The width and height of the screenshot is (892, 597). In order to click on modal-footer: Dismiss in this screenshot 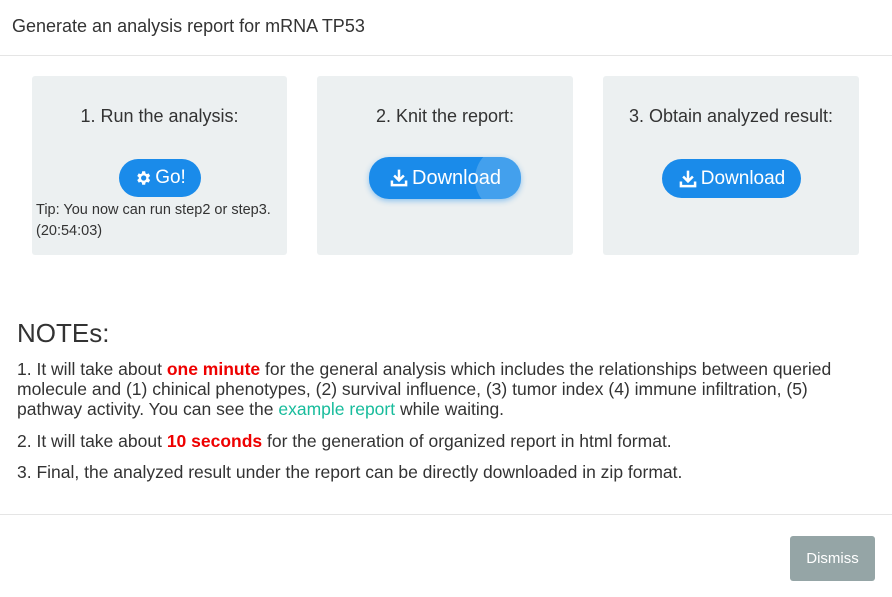, I will do `click(446, 555)`.